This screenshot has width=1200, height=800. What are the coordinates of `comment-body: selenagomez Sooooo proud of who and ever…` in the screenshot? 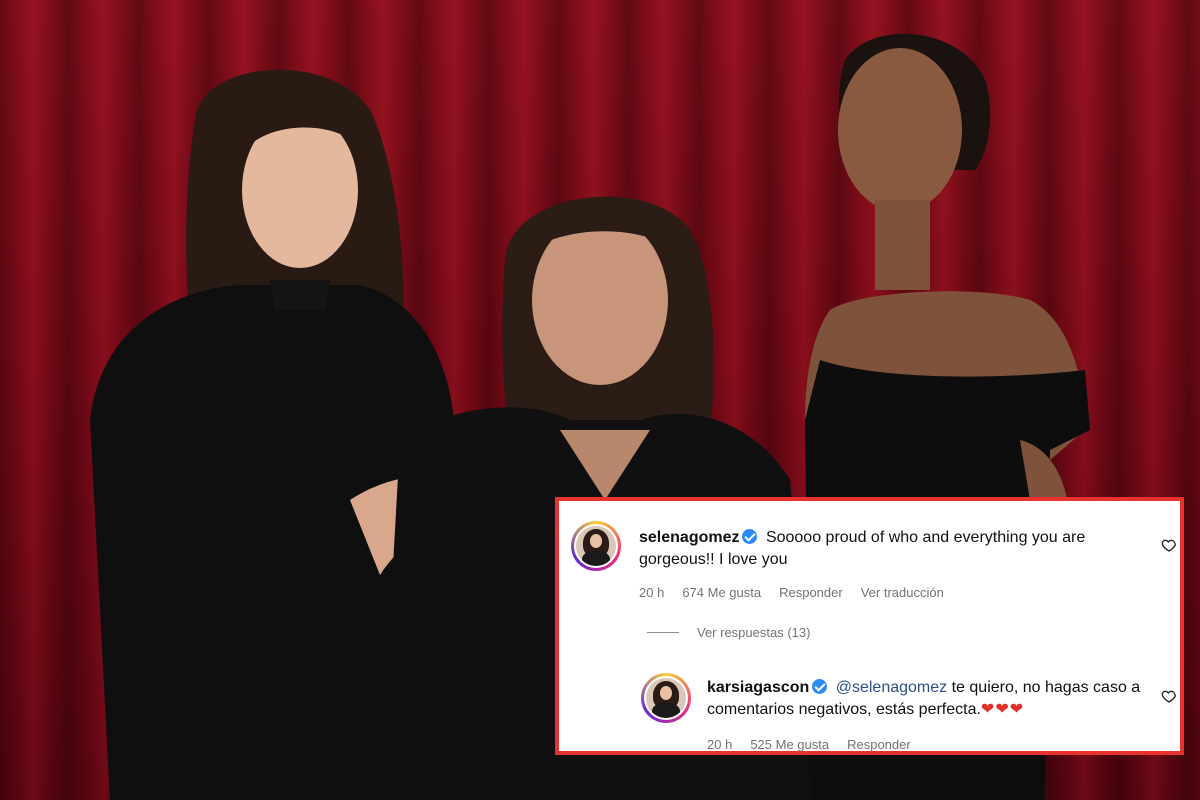 It's located at (889, 549).